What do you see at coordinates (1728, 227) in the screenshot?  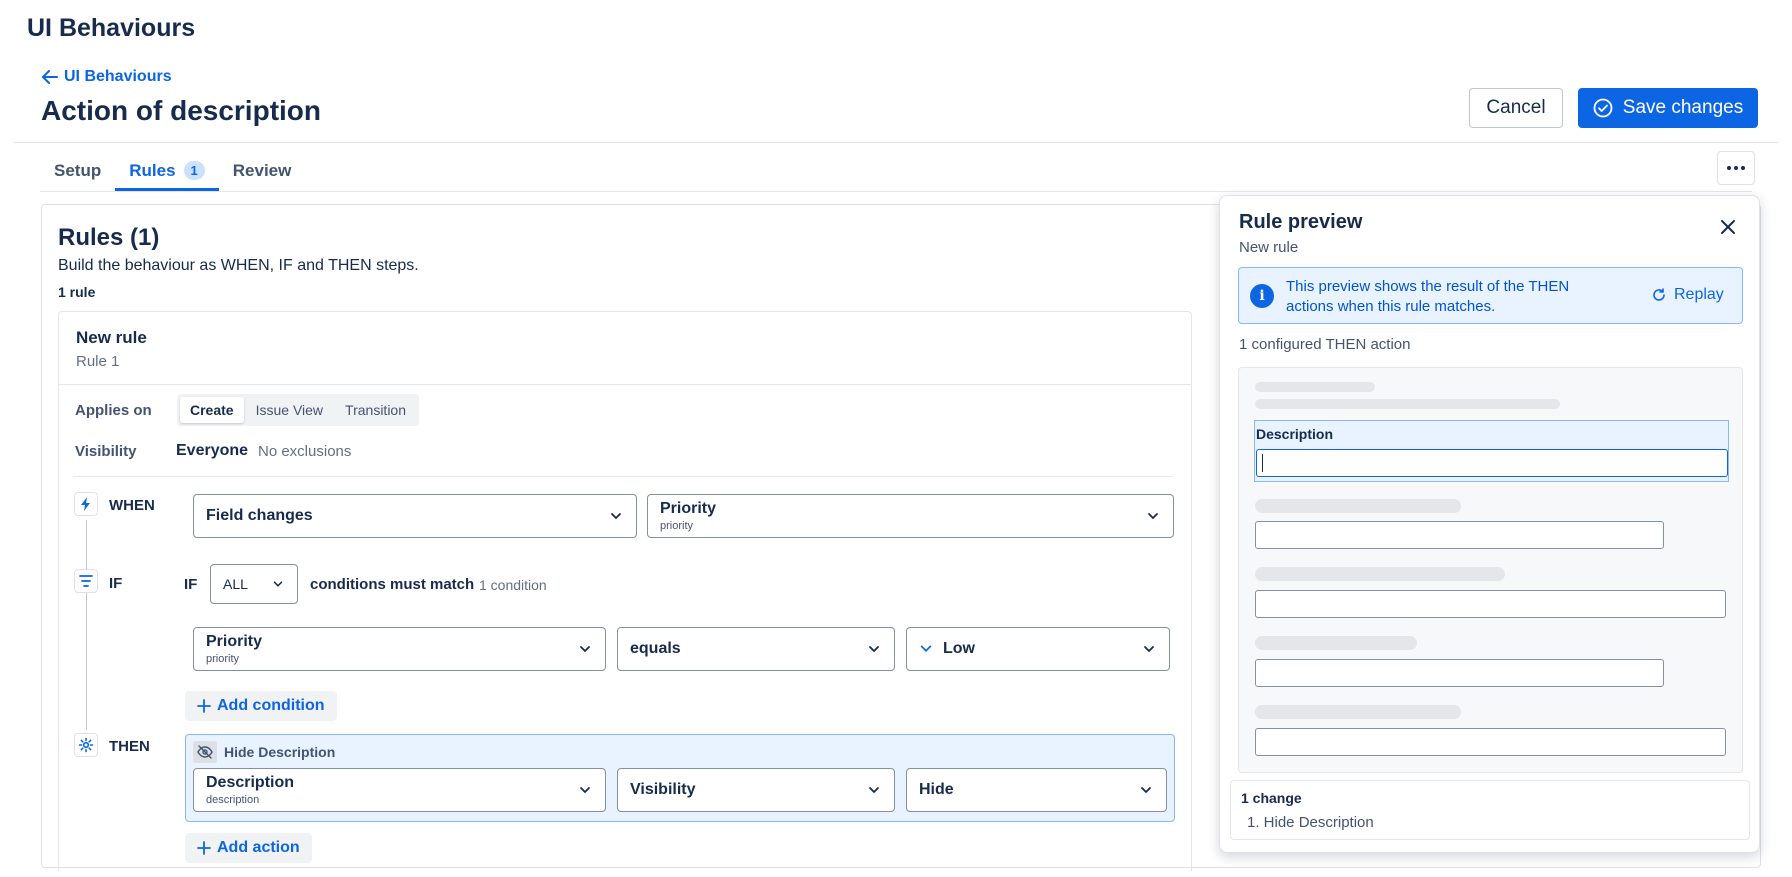 I see `close-icon` at bounding box center [1728, 227].